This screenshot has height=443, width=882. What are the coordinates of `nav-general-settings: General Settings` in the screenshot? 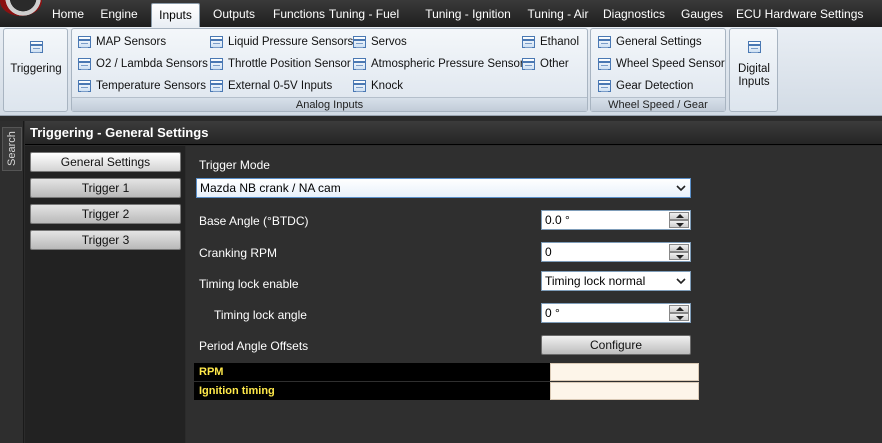 It's located at (105, 162).